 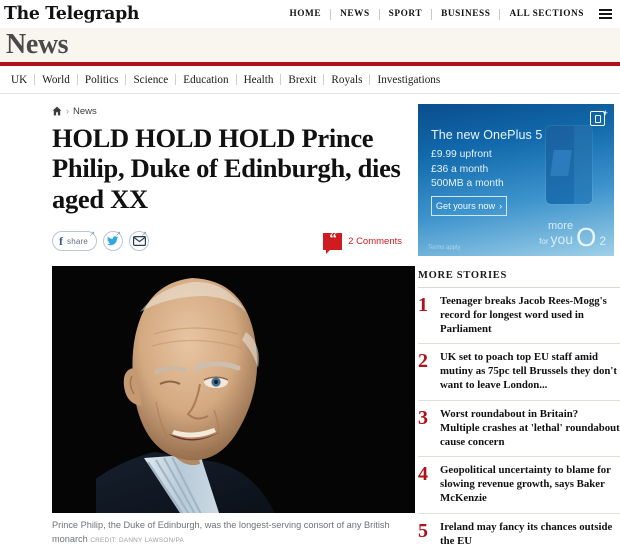 What do you see at coordinates (61, 241) in the screenshot?
I see `facebook-icon: f` at bounding box center [61, 241].